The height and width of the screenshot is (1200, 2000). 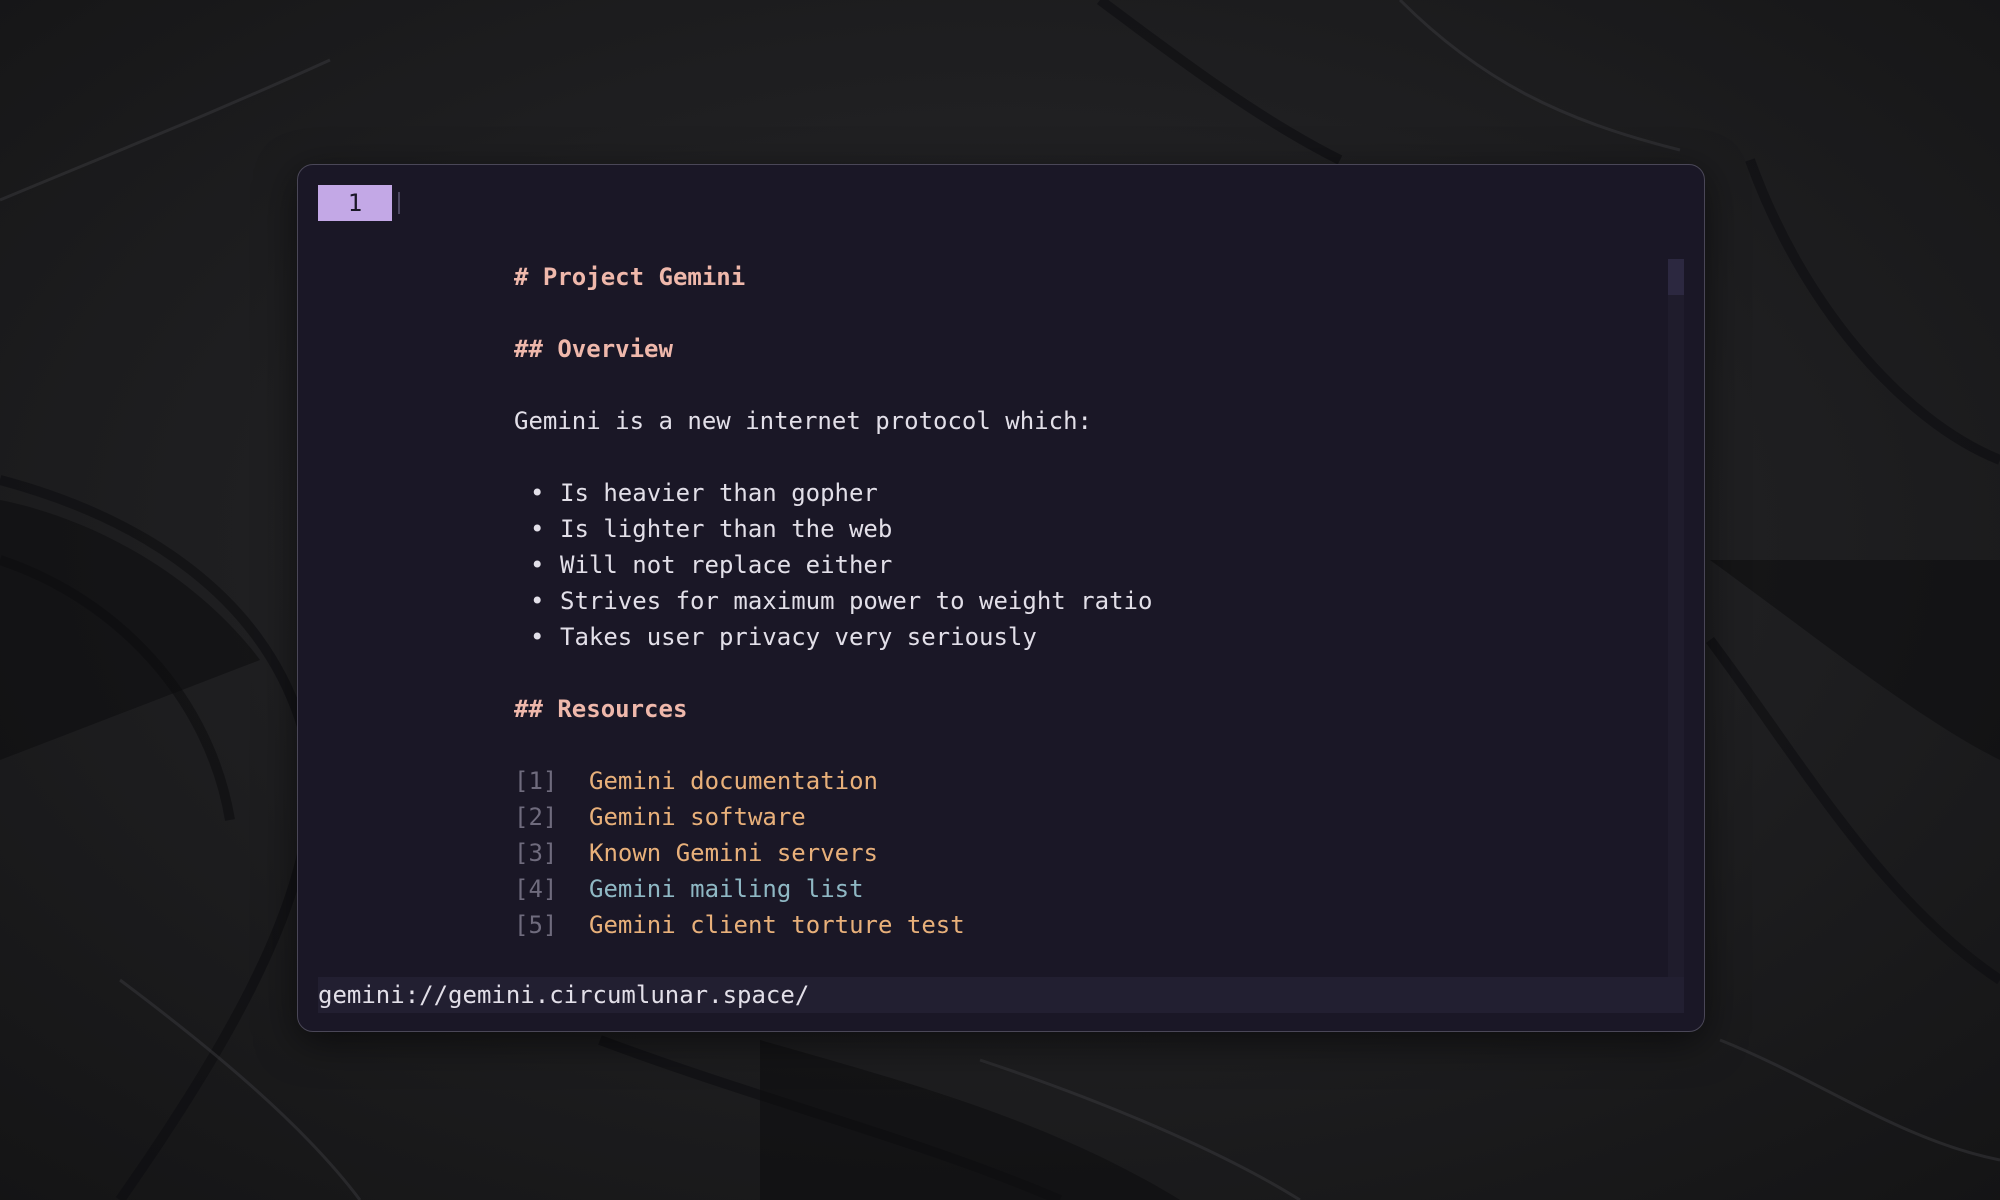 I want to click on list-item: • Will not replace either, so click(x=1084, y=565).